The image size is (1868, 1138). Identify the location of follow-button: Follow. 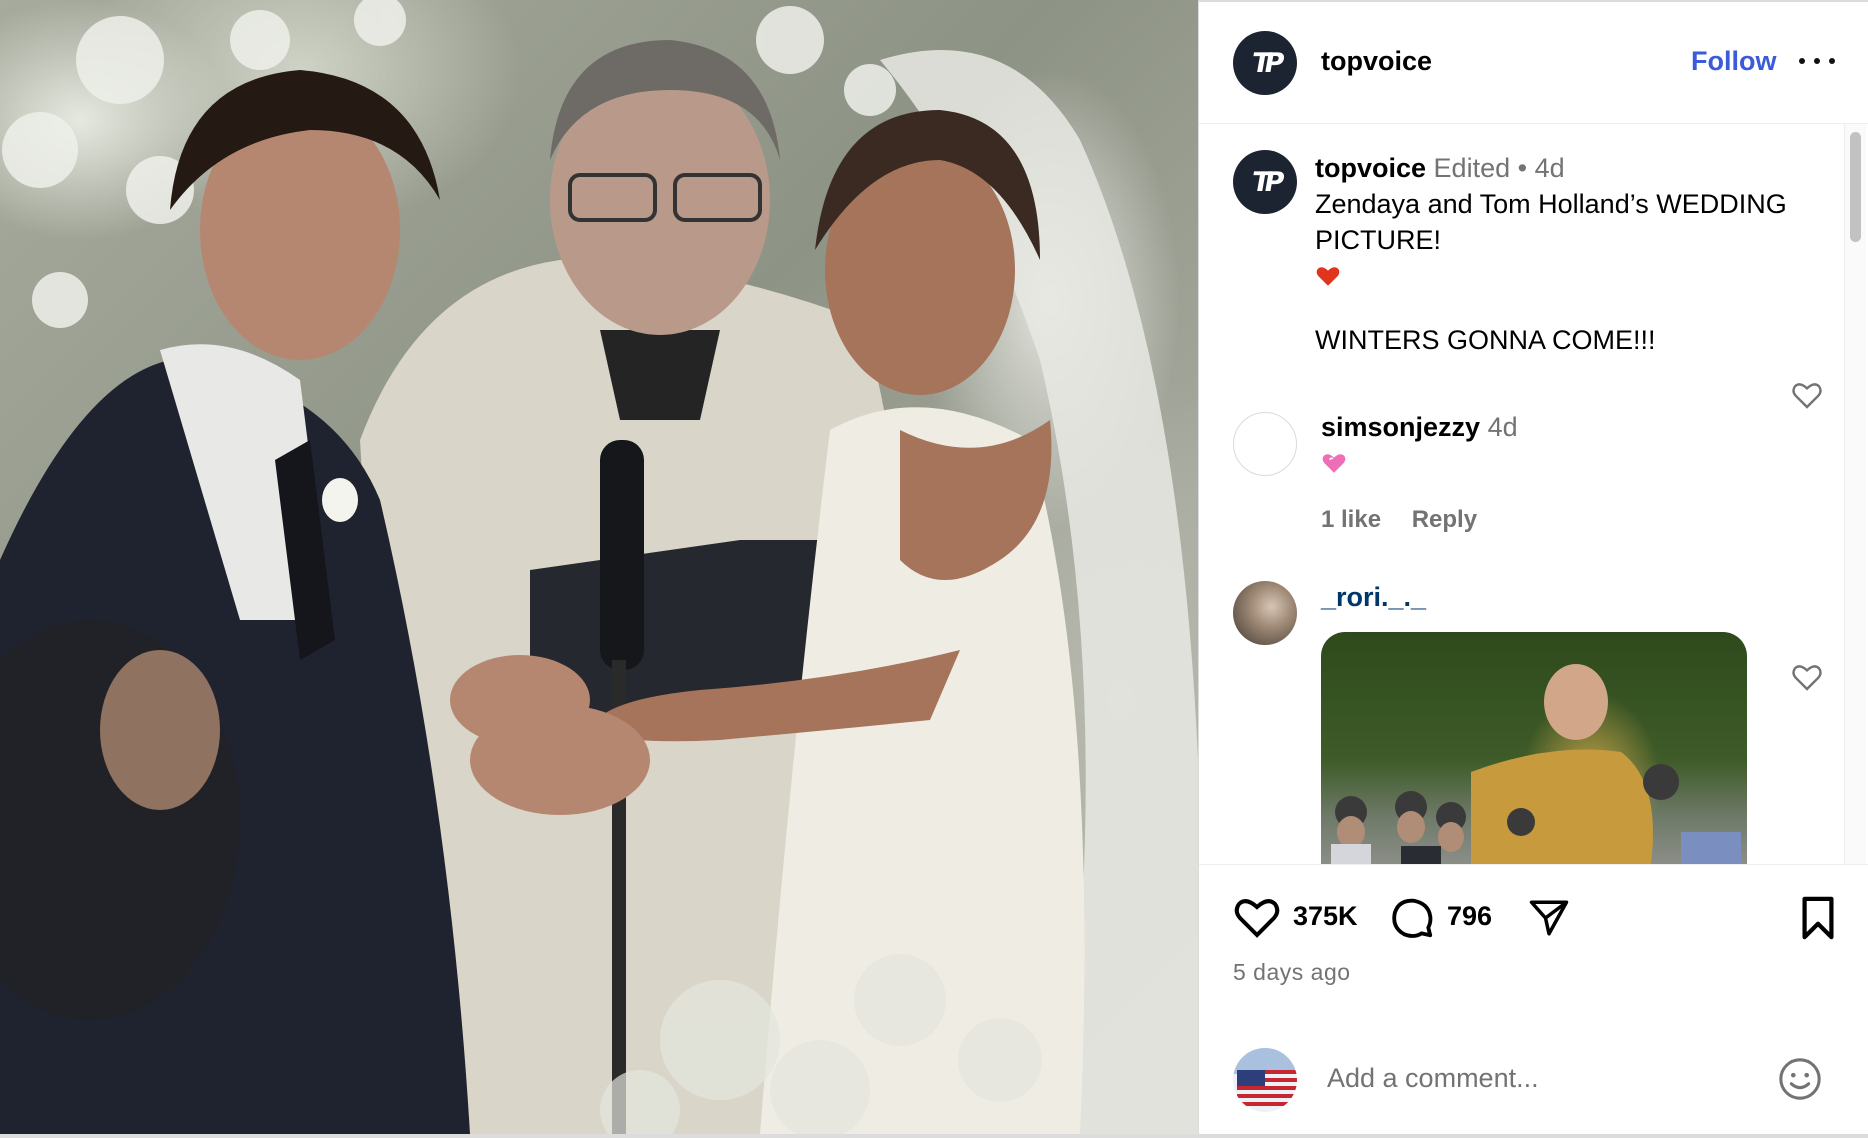
(1733, 61).